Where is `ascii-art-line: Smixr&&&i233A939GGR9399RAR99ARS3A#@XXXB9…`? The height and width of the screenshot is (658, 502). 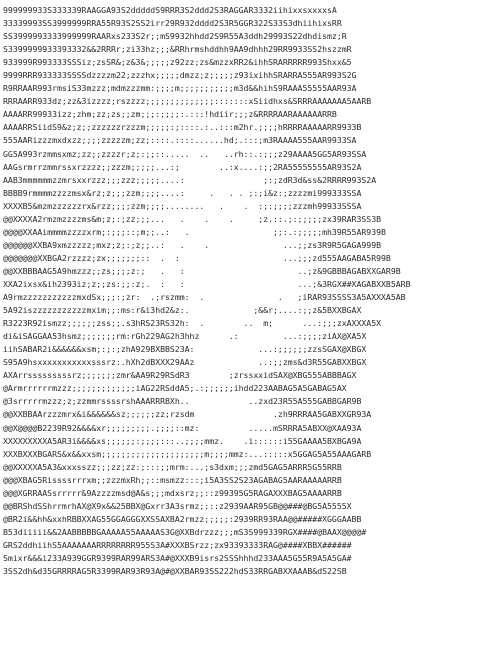 ascii-art-line: Smixr&&&i233A939GGR9399RAR99ARS3A#@XXXB9… is located at coordinates (177, 557).